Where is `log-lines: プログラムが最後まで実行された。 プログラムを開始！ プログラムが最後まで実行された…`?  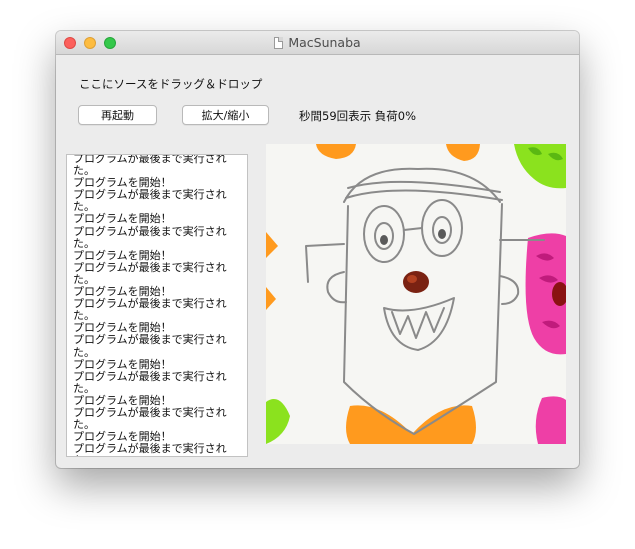
log-lines: プログラムが最後まで実行された。 プログラムを開始！ プログラムが最後まで実行された… is located at coordinates (153, 305).